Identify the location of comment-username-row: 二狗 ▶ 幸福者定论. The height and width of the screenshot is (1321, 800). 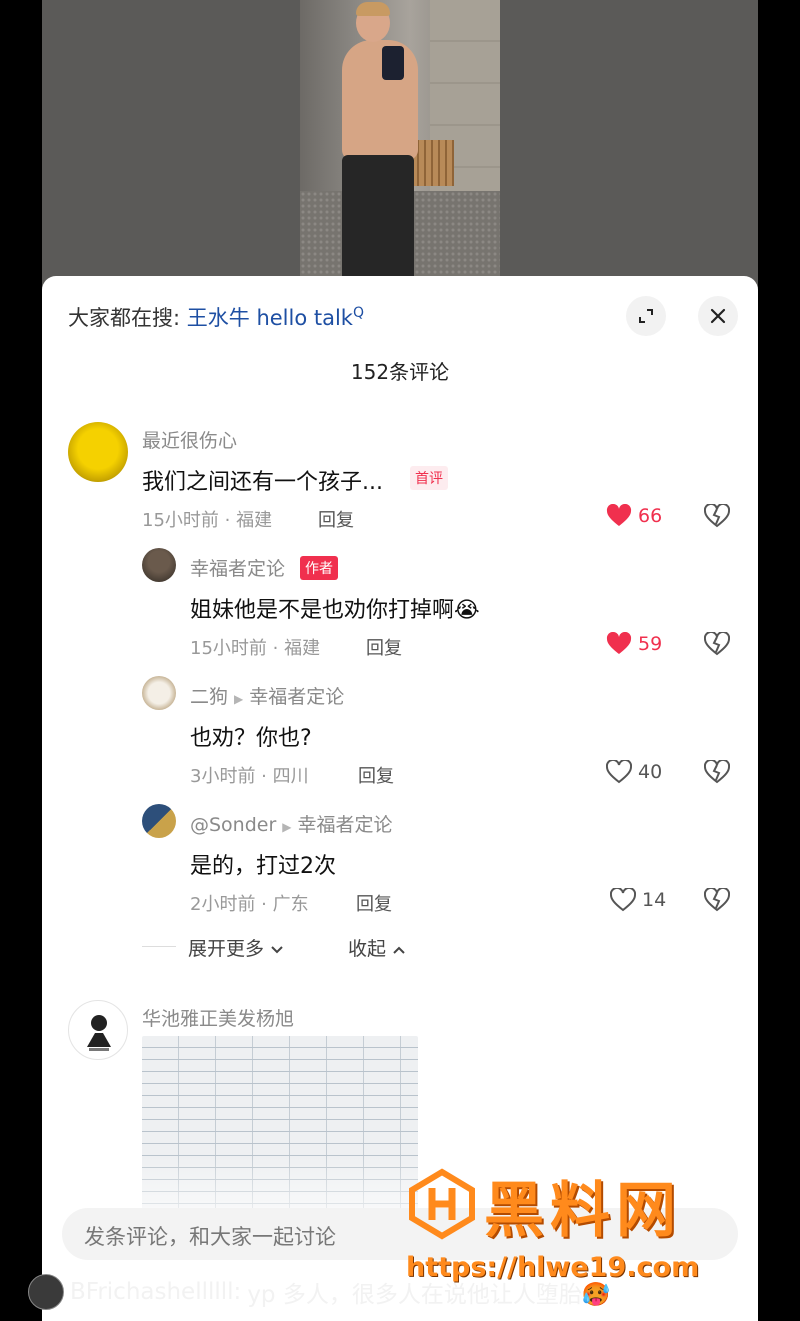
(267, 695).